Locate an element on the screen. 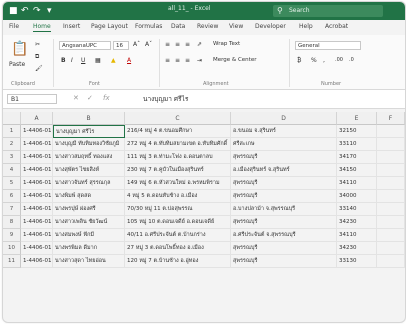  row-header: 1 is located at coordinates (12, 131).